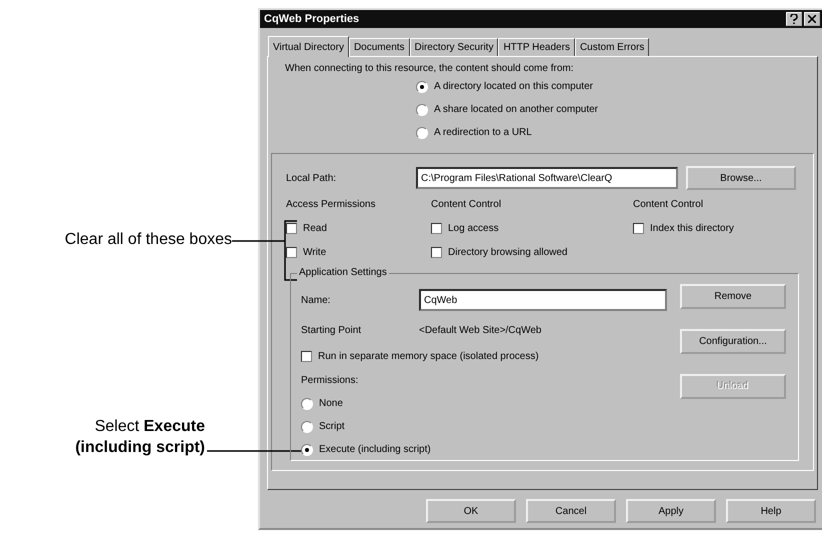  Describe the element at coordinates (516, 109) in the screenshot. I see `radio-label: A share located on another computer` at that location.